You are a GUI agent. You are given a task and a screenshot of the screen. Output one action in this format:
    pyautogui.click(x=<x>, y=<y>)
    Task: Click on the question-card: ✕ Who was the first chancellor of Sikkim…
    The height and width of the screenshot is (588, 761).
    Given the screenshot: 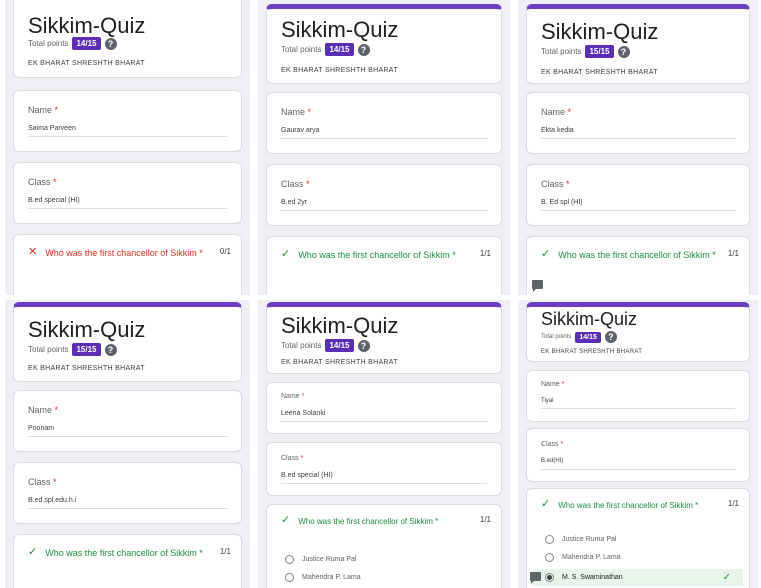 What is the action you would take?
    pyautogui.click(x=127, y=264)
    